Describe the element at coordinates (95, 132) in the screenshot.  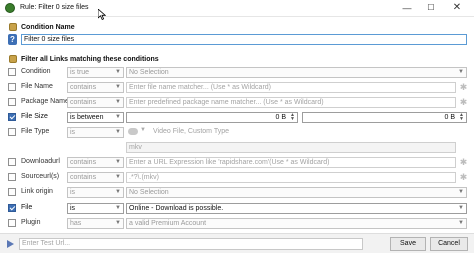
I see `filetype-operator-select: is ▼` at that location.